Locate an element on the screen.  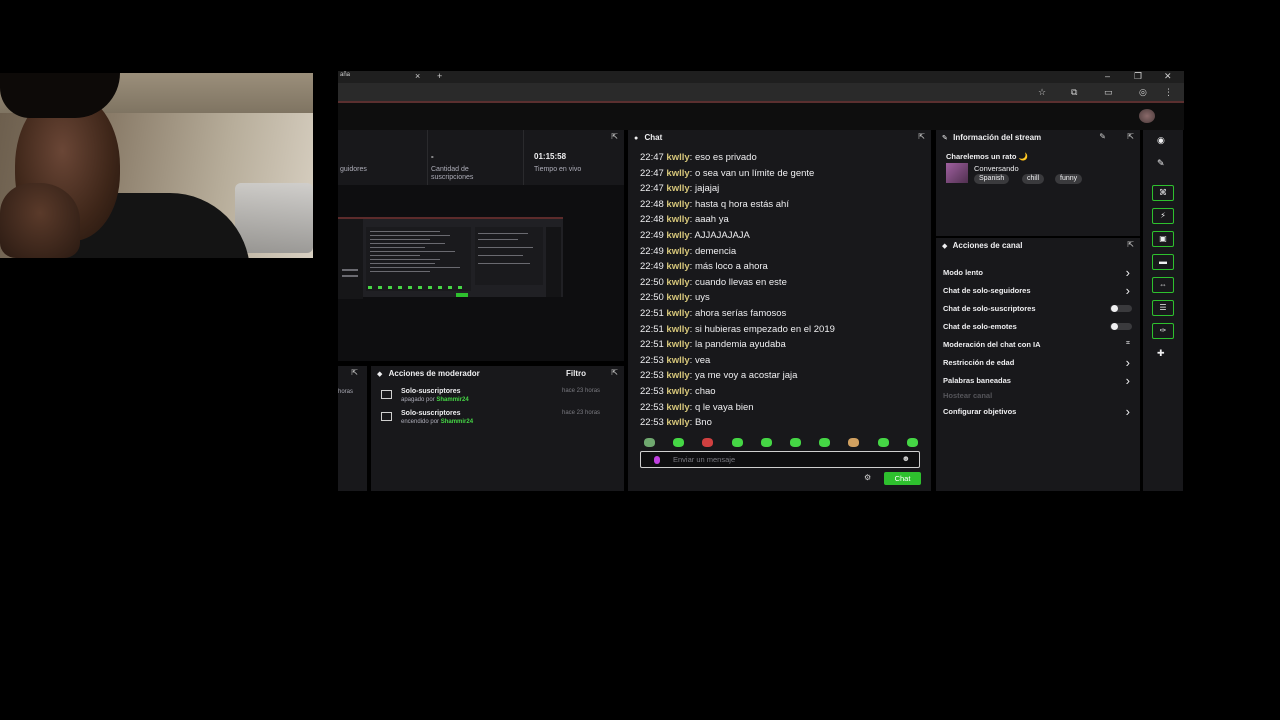
link-icon: ⇔ is located at coordinates (1163, 285).